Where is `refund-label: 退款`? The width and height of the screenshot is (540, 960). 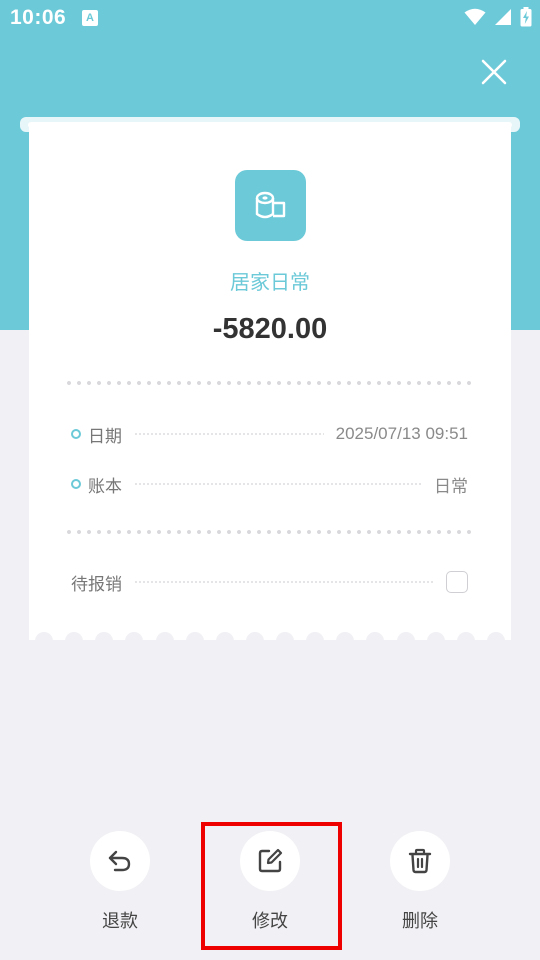 refund-label: 退款 is located at coordinates (120, 921).